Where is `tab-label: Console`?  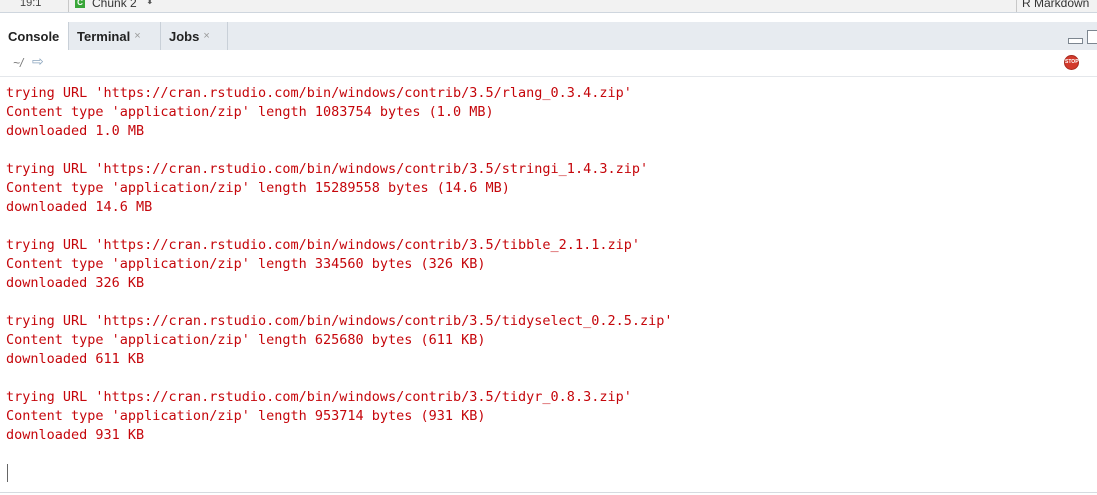
tab-label: Console is located at coordinates (34, 36).